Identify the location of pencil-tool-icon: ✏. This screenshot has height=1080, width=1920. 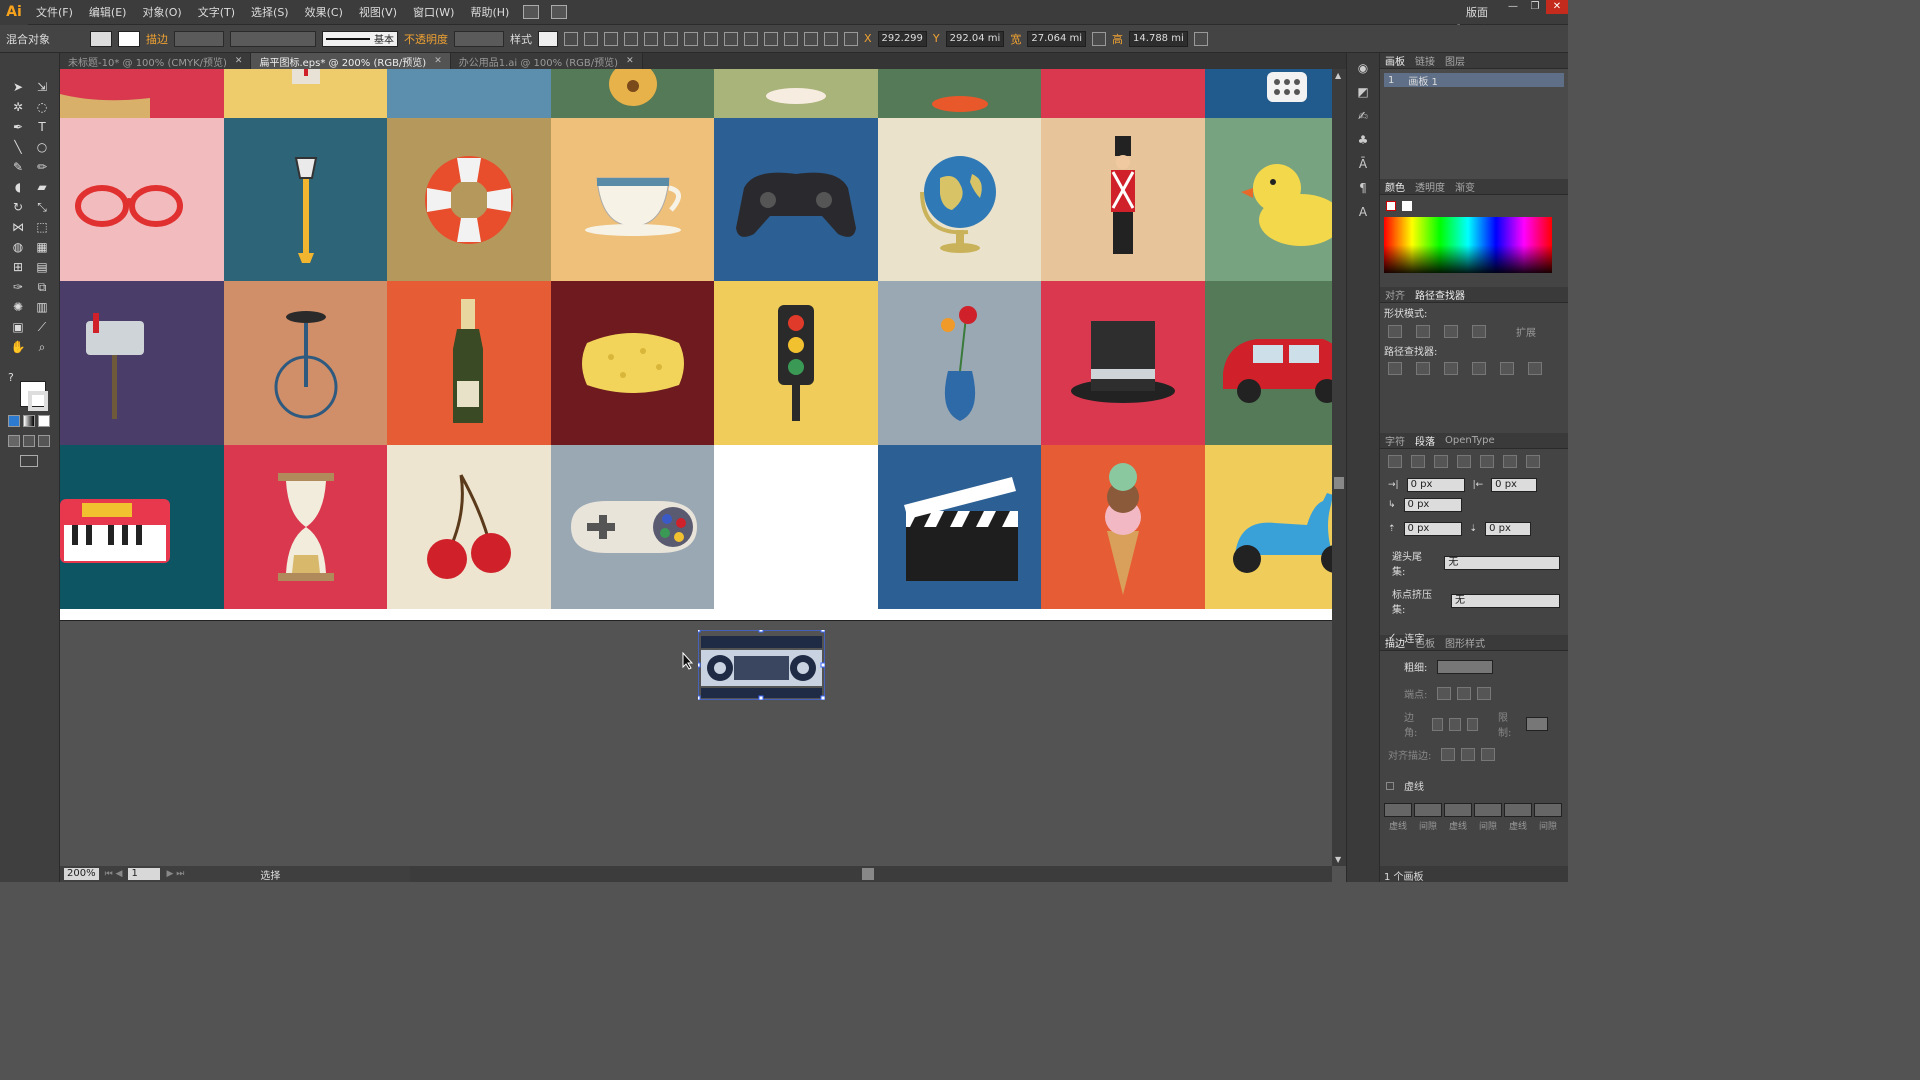
(42, 167).